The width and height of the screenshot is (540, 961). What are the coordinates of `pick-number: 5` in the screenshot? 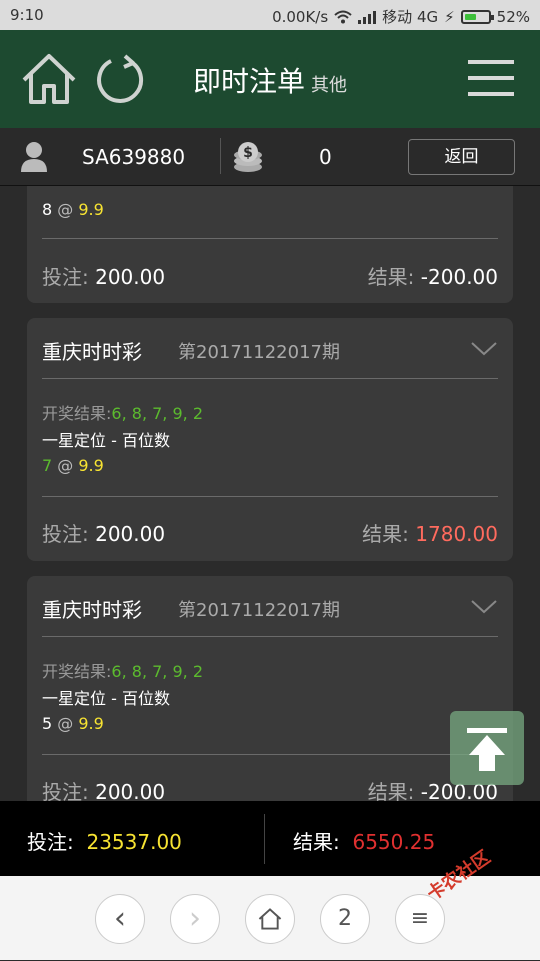 It's located at (47, 723).